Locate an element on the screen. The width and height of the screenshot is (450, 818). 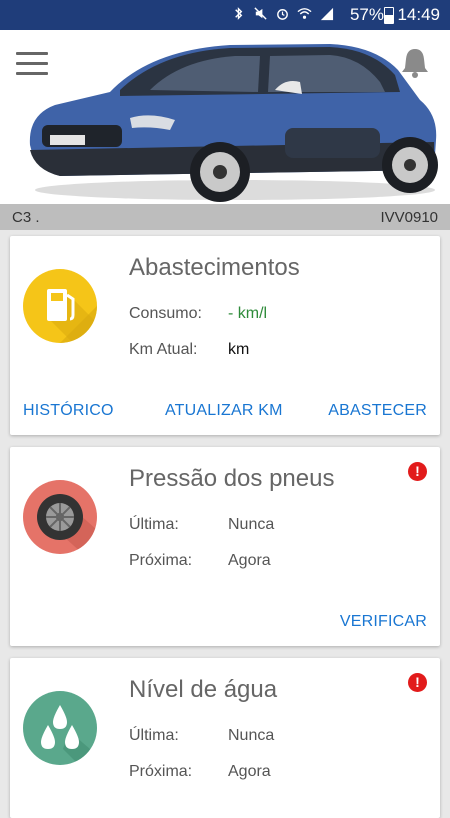
water-drops-icon is located at coordinates (69, 735).